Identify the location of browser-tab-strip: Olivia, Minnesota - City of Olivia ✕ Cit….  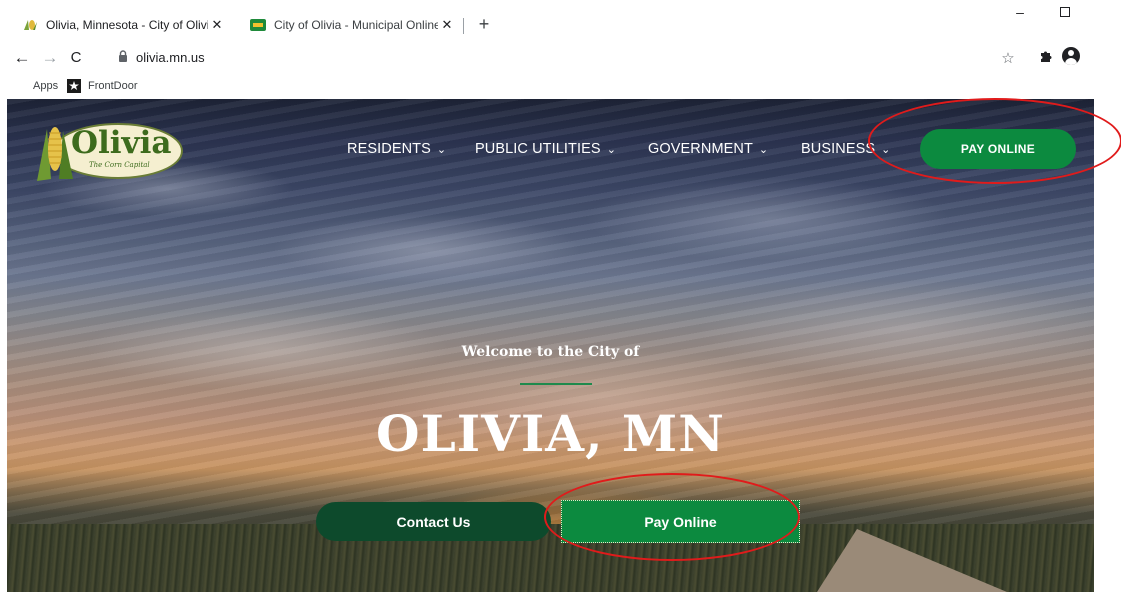
(560, 20).